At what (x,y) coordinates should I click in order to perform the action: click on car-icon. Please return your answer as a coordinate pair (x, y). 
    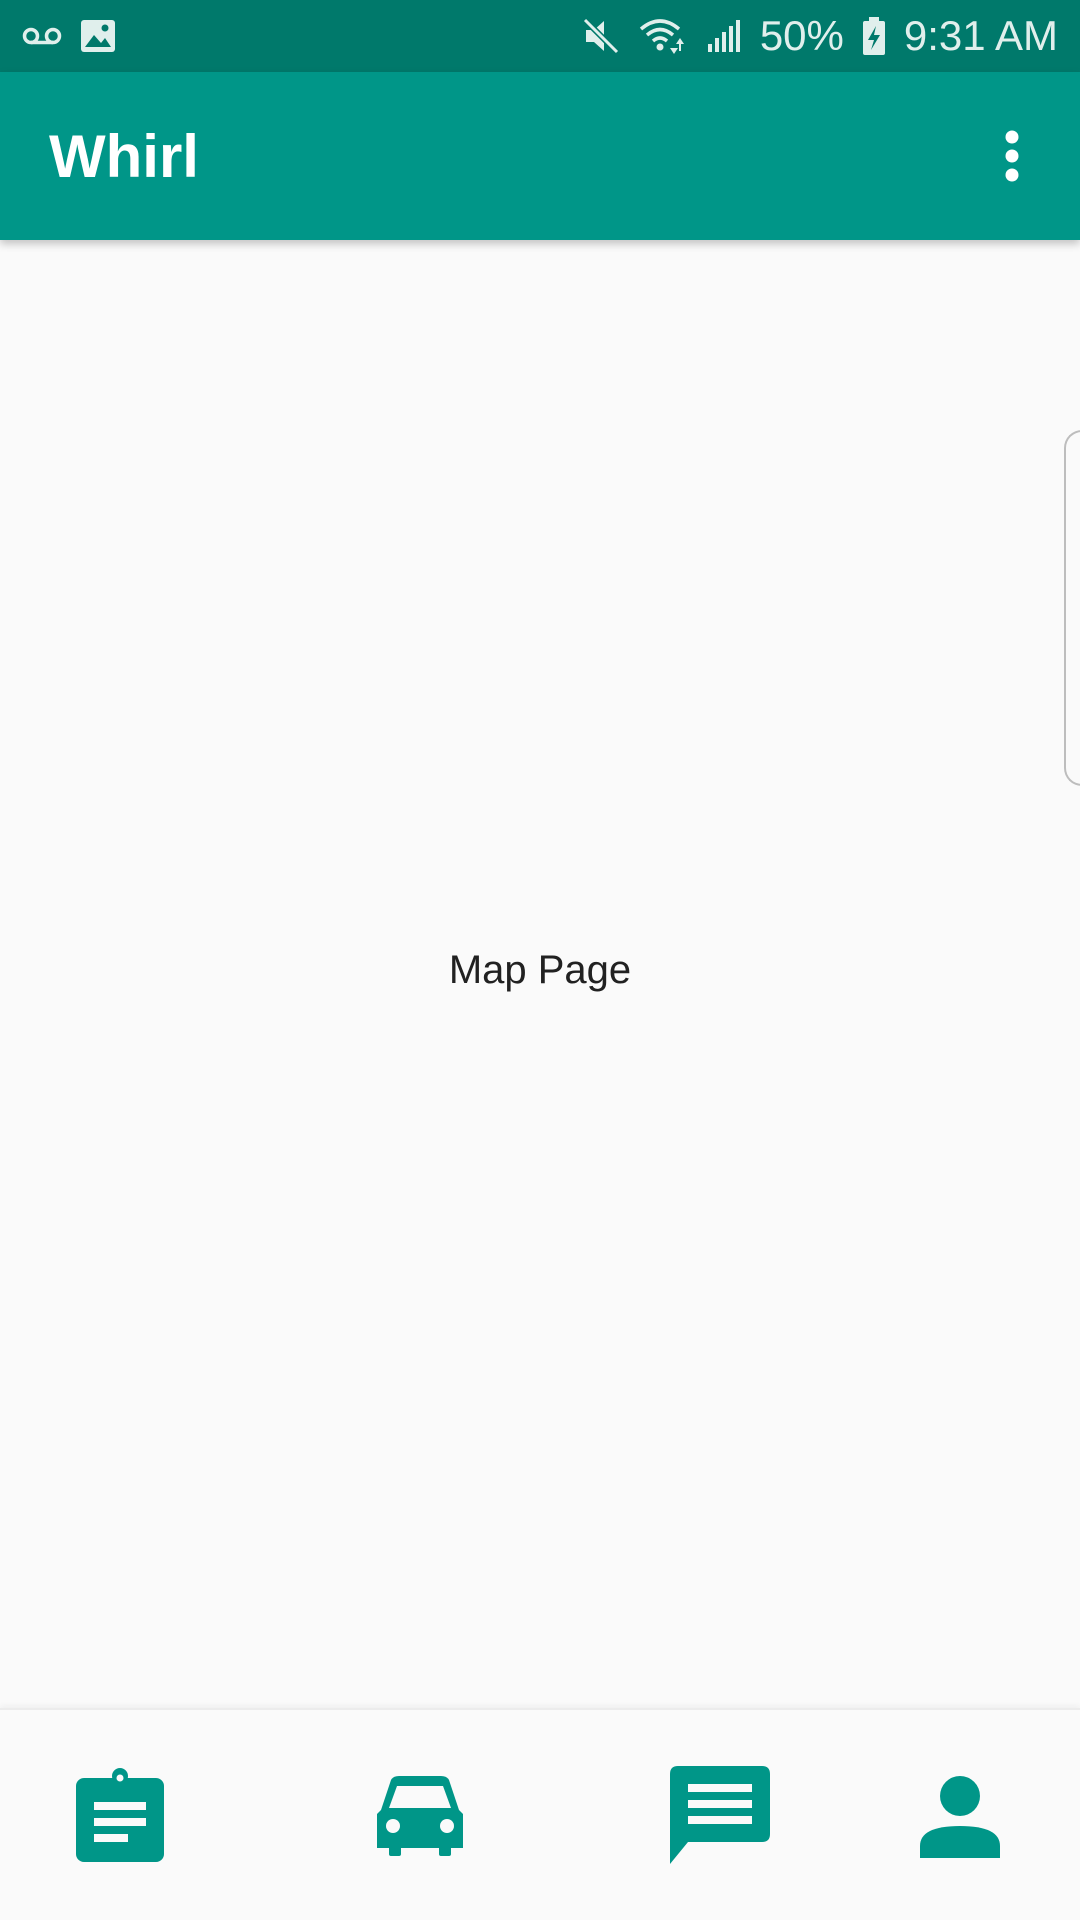
    Looking at the image, I should click on (420, 1816).